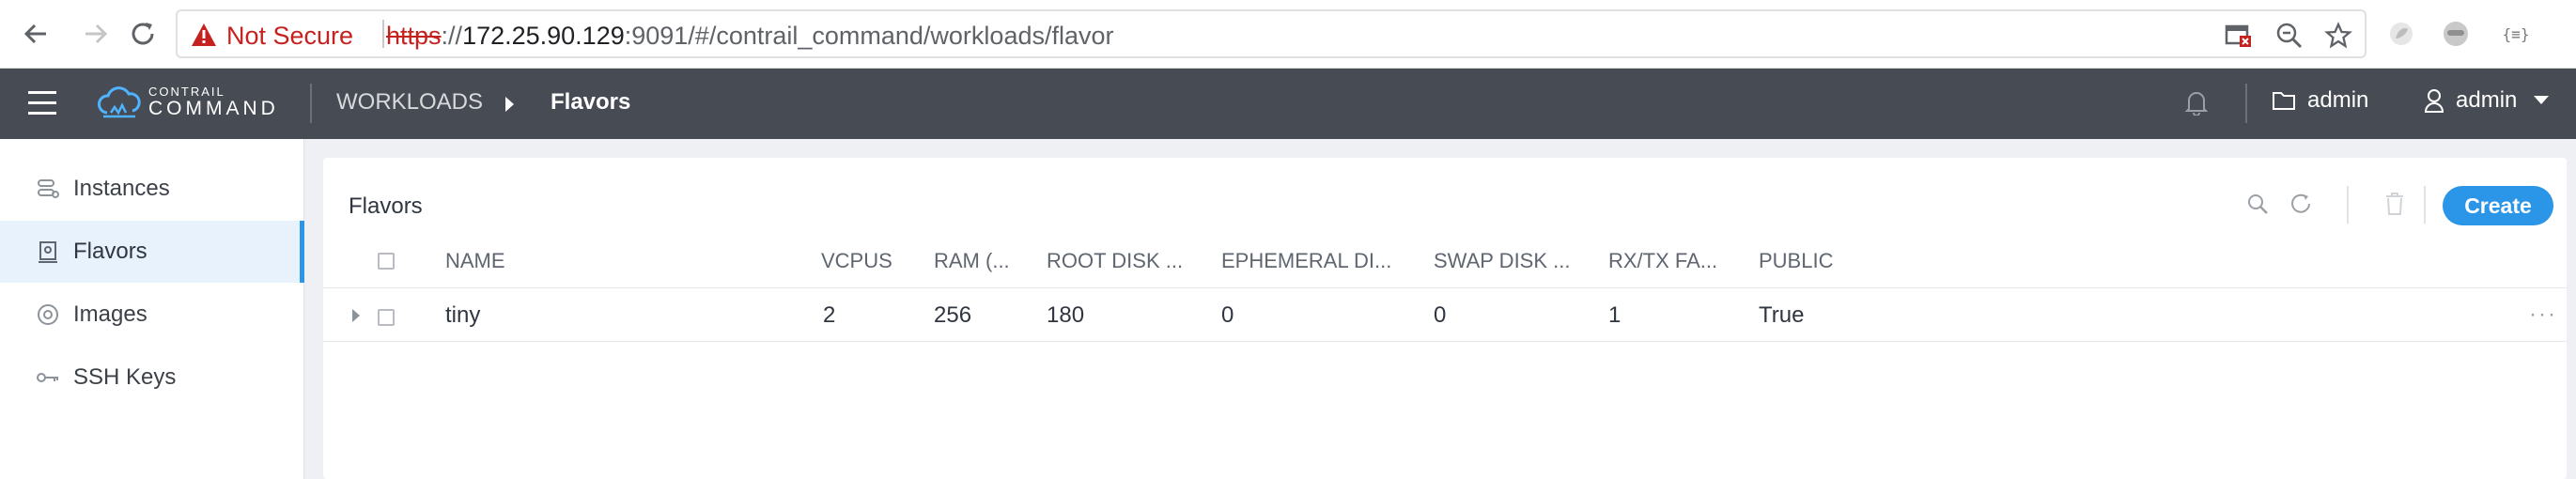  I want to click on create-button: Create, so click(2498, 205).